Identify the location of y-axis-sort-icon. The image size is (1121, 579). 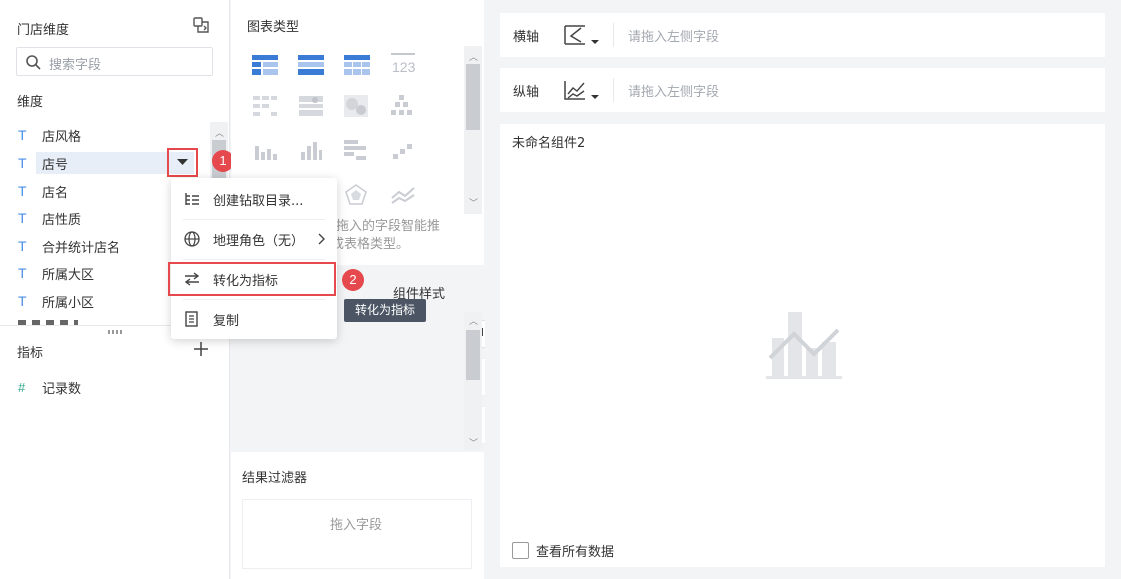
(582, 93).